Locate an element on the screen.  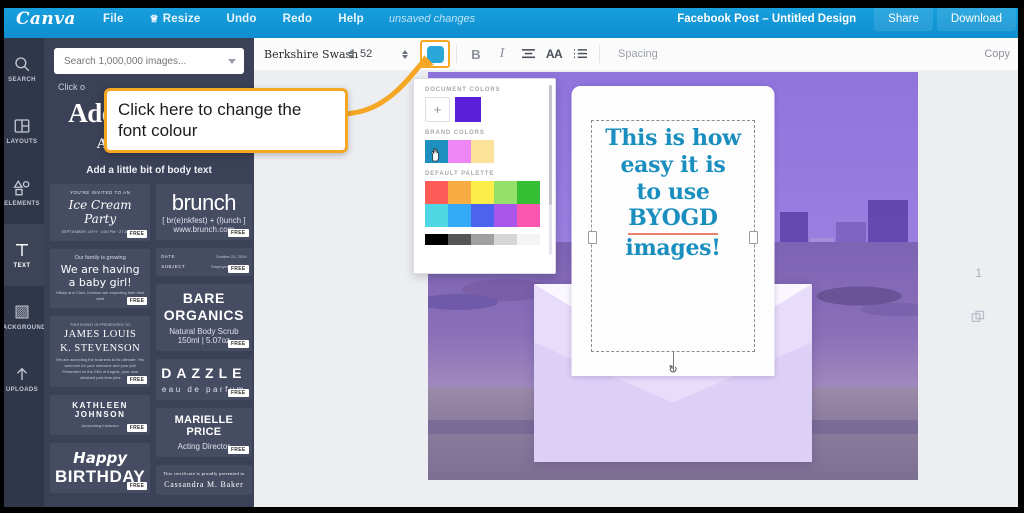
menu-help: Help is located at coordinates (351, 19).